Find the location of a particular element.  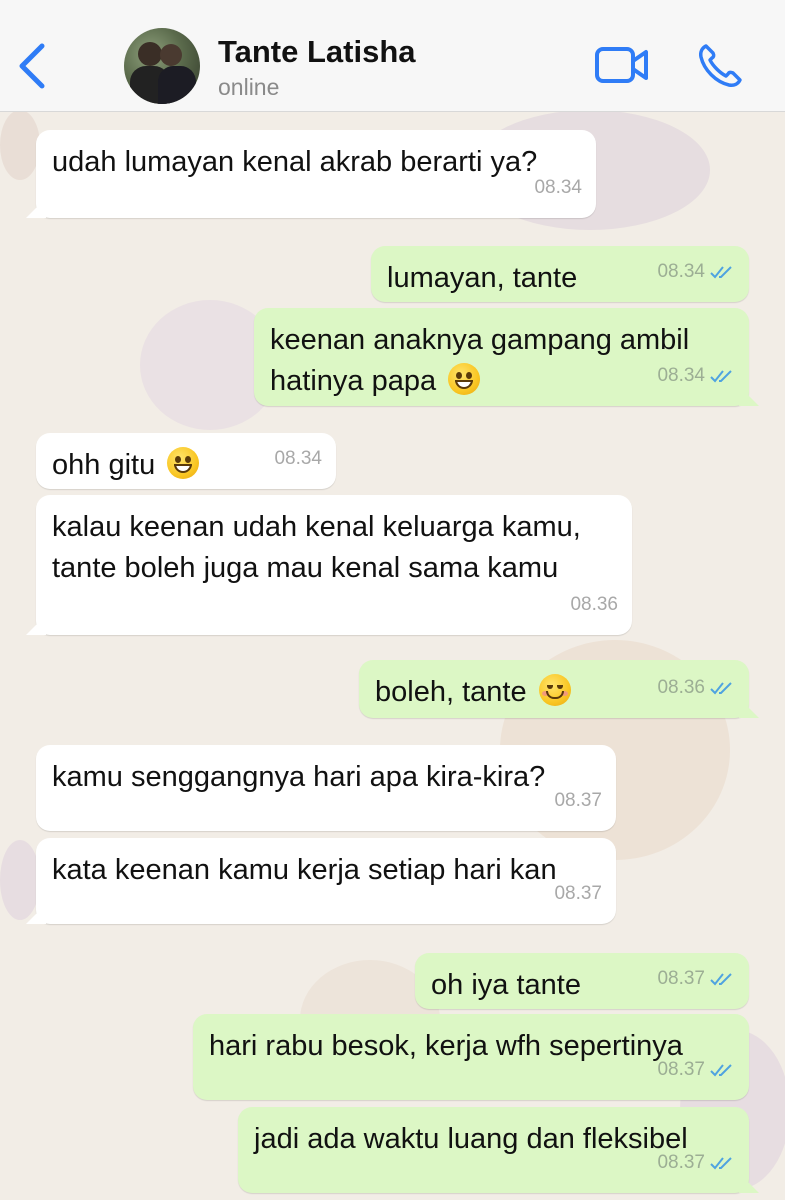

message-bubble-outgoing: boleh, tante 08.36 is located at coordinates (554, 689).